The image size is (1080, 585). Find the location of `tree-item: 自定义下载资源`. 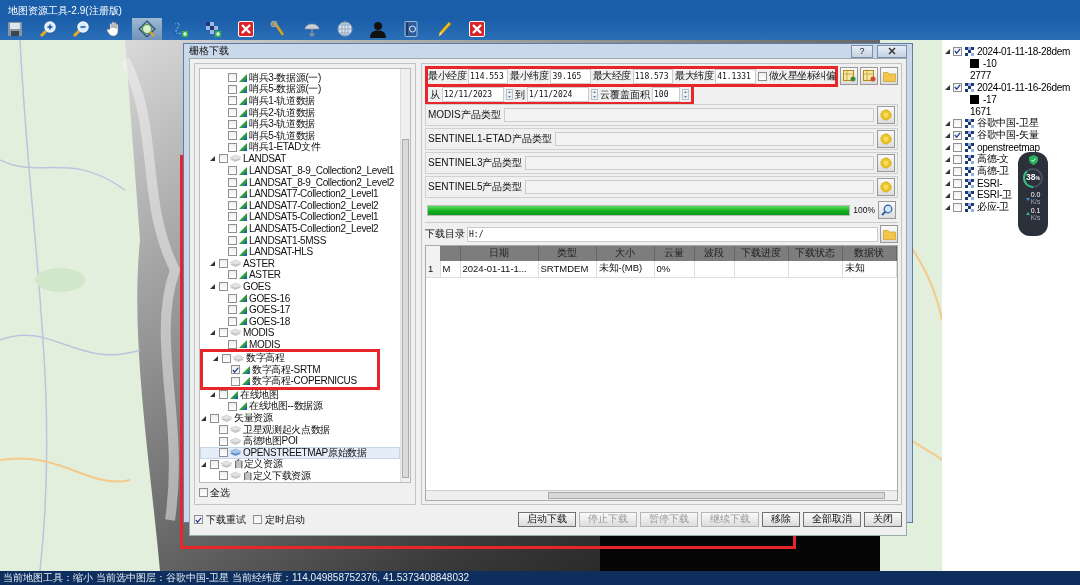

tree-item: 自定义下载资源 is located at coordinates (300, 476).